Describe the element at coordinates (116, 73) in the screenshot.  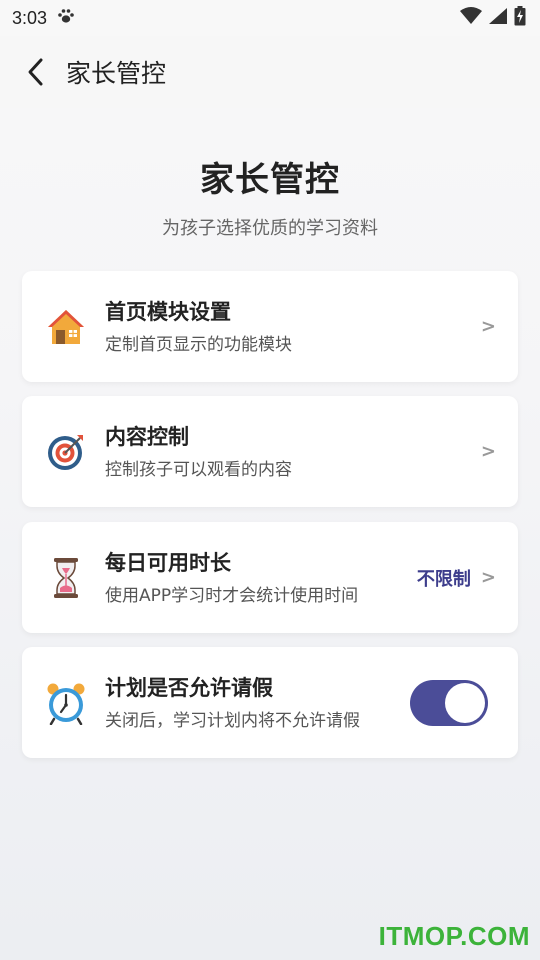
I see `app-bar-title: 家长管控` at that location.